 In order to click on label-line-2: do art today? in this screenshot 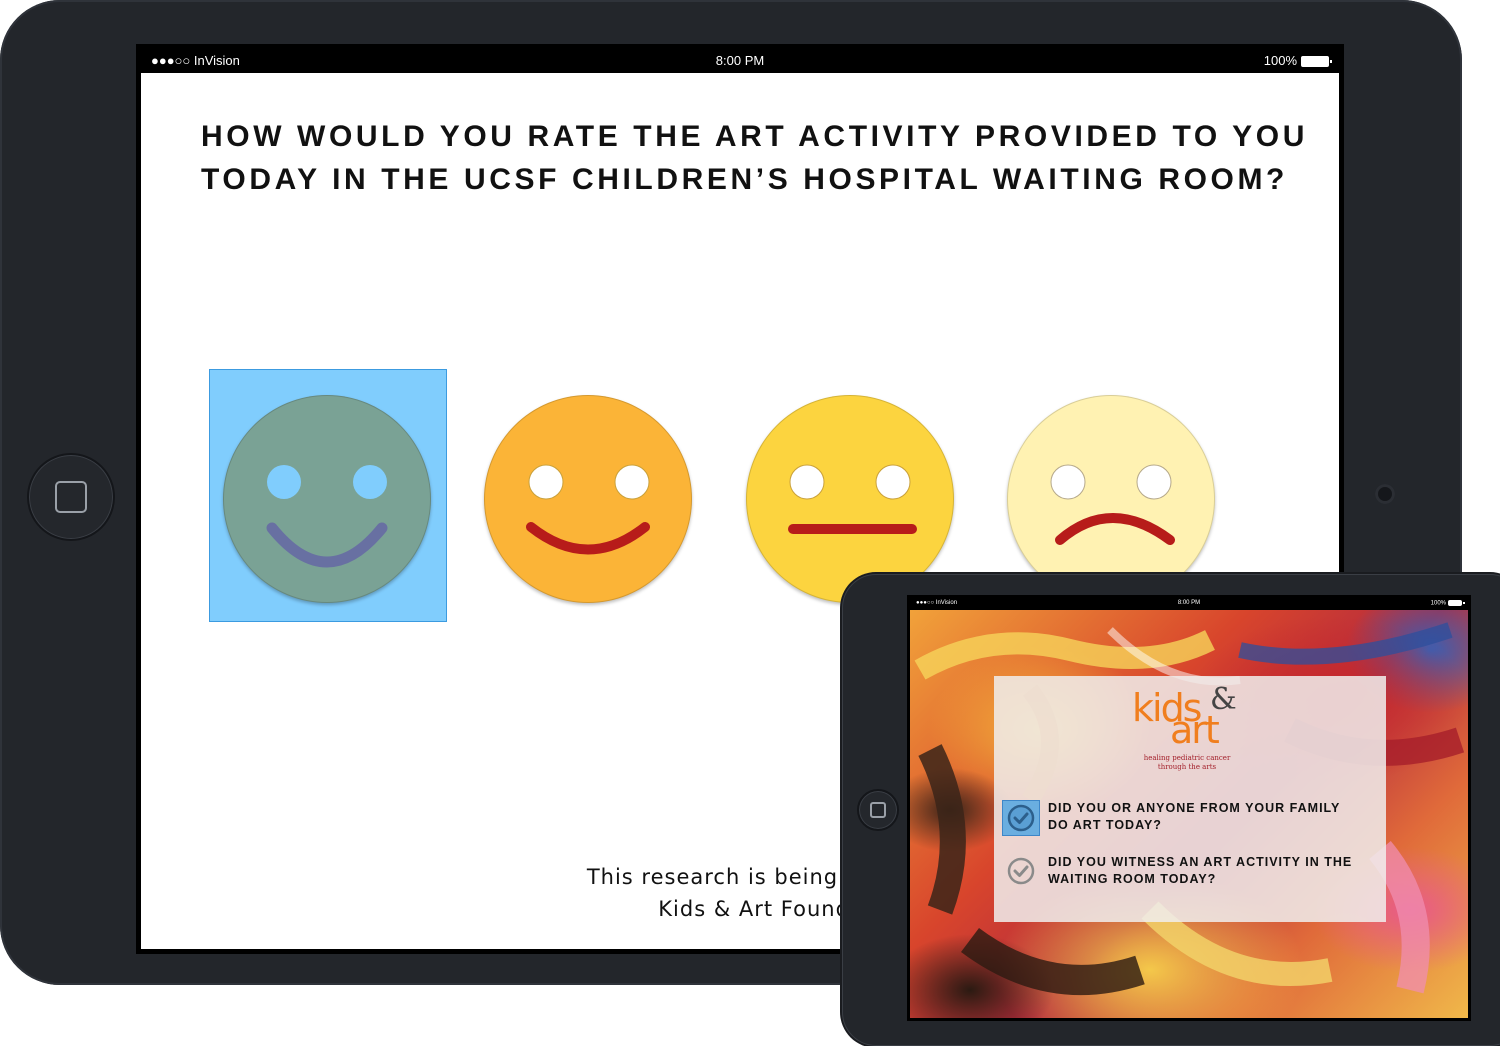, I will do `click(1105, 825)`.